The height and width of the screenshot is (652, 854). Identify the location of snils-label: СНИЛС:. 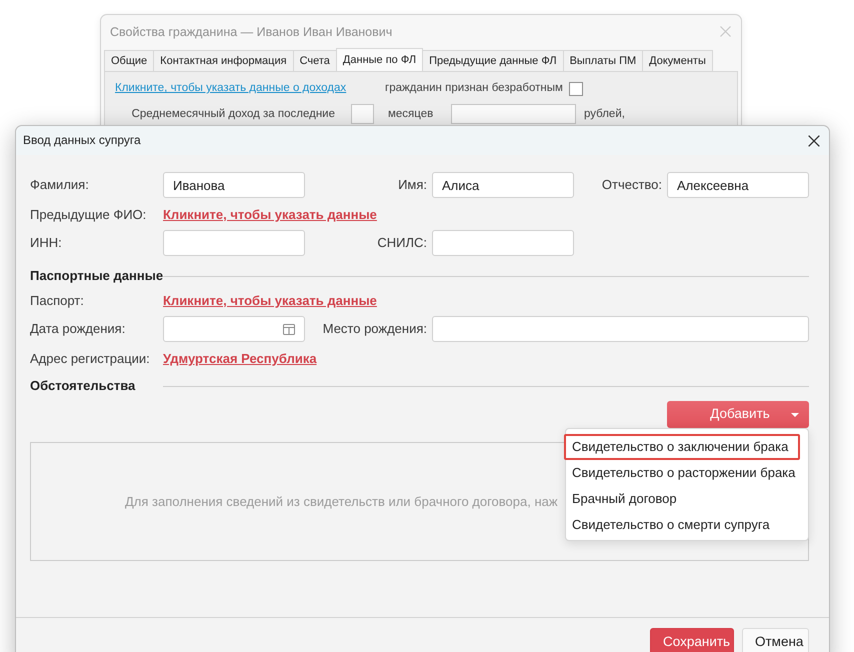
(402, 243).